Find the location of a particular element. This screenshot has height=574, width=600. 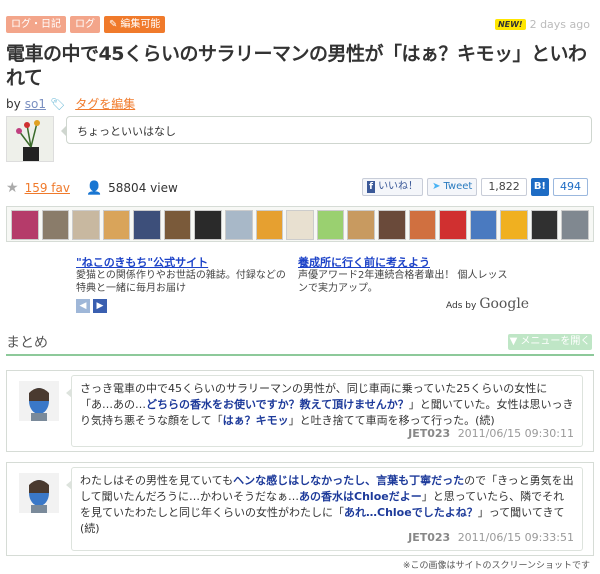

post-time: NEW! 2 days ago is located at coordinates (542, 24).